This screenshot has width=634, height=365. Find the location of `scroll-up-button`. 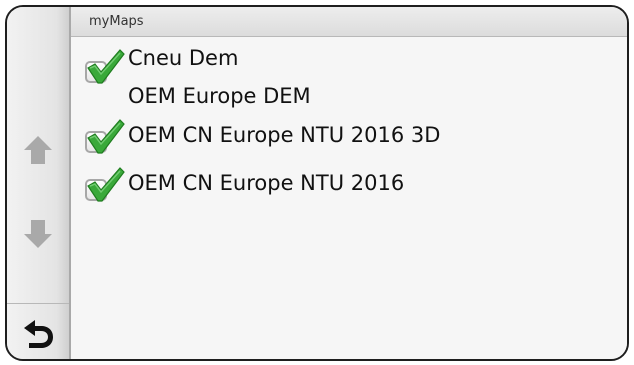

scroll-up-button is located at coordinates (38, 150).